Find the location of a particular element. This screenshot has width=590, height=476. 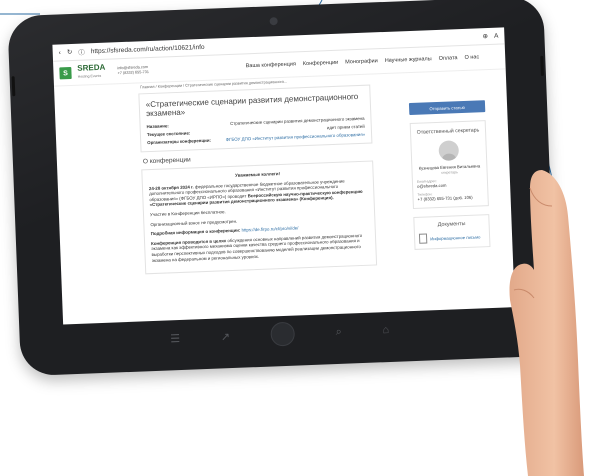

document-icon is located at coordinates (423, 238).